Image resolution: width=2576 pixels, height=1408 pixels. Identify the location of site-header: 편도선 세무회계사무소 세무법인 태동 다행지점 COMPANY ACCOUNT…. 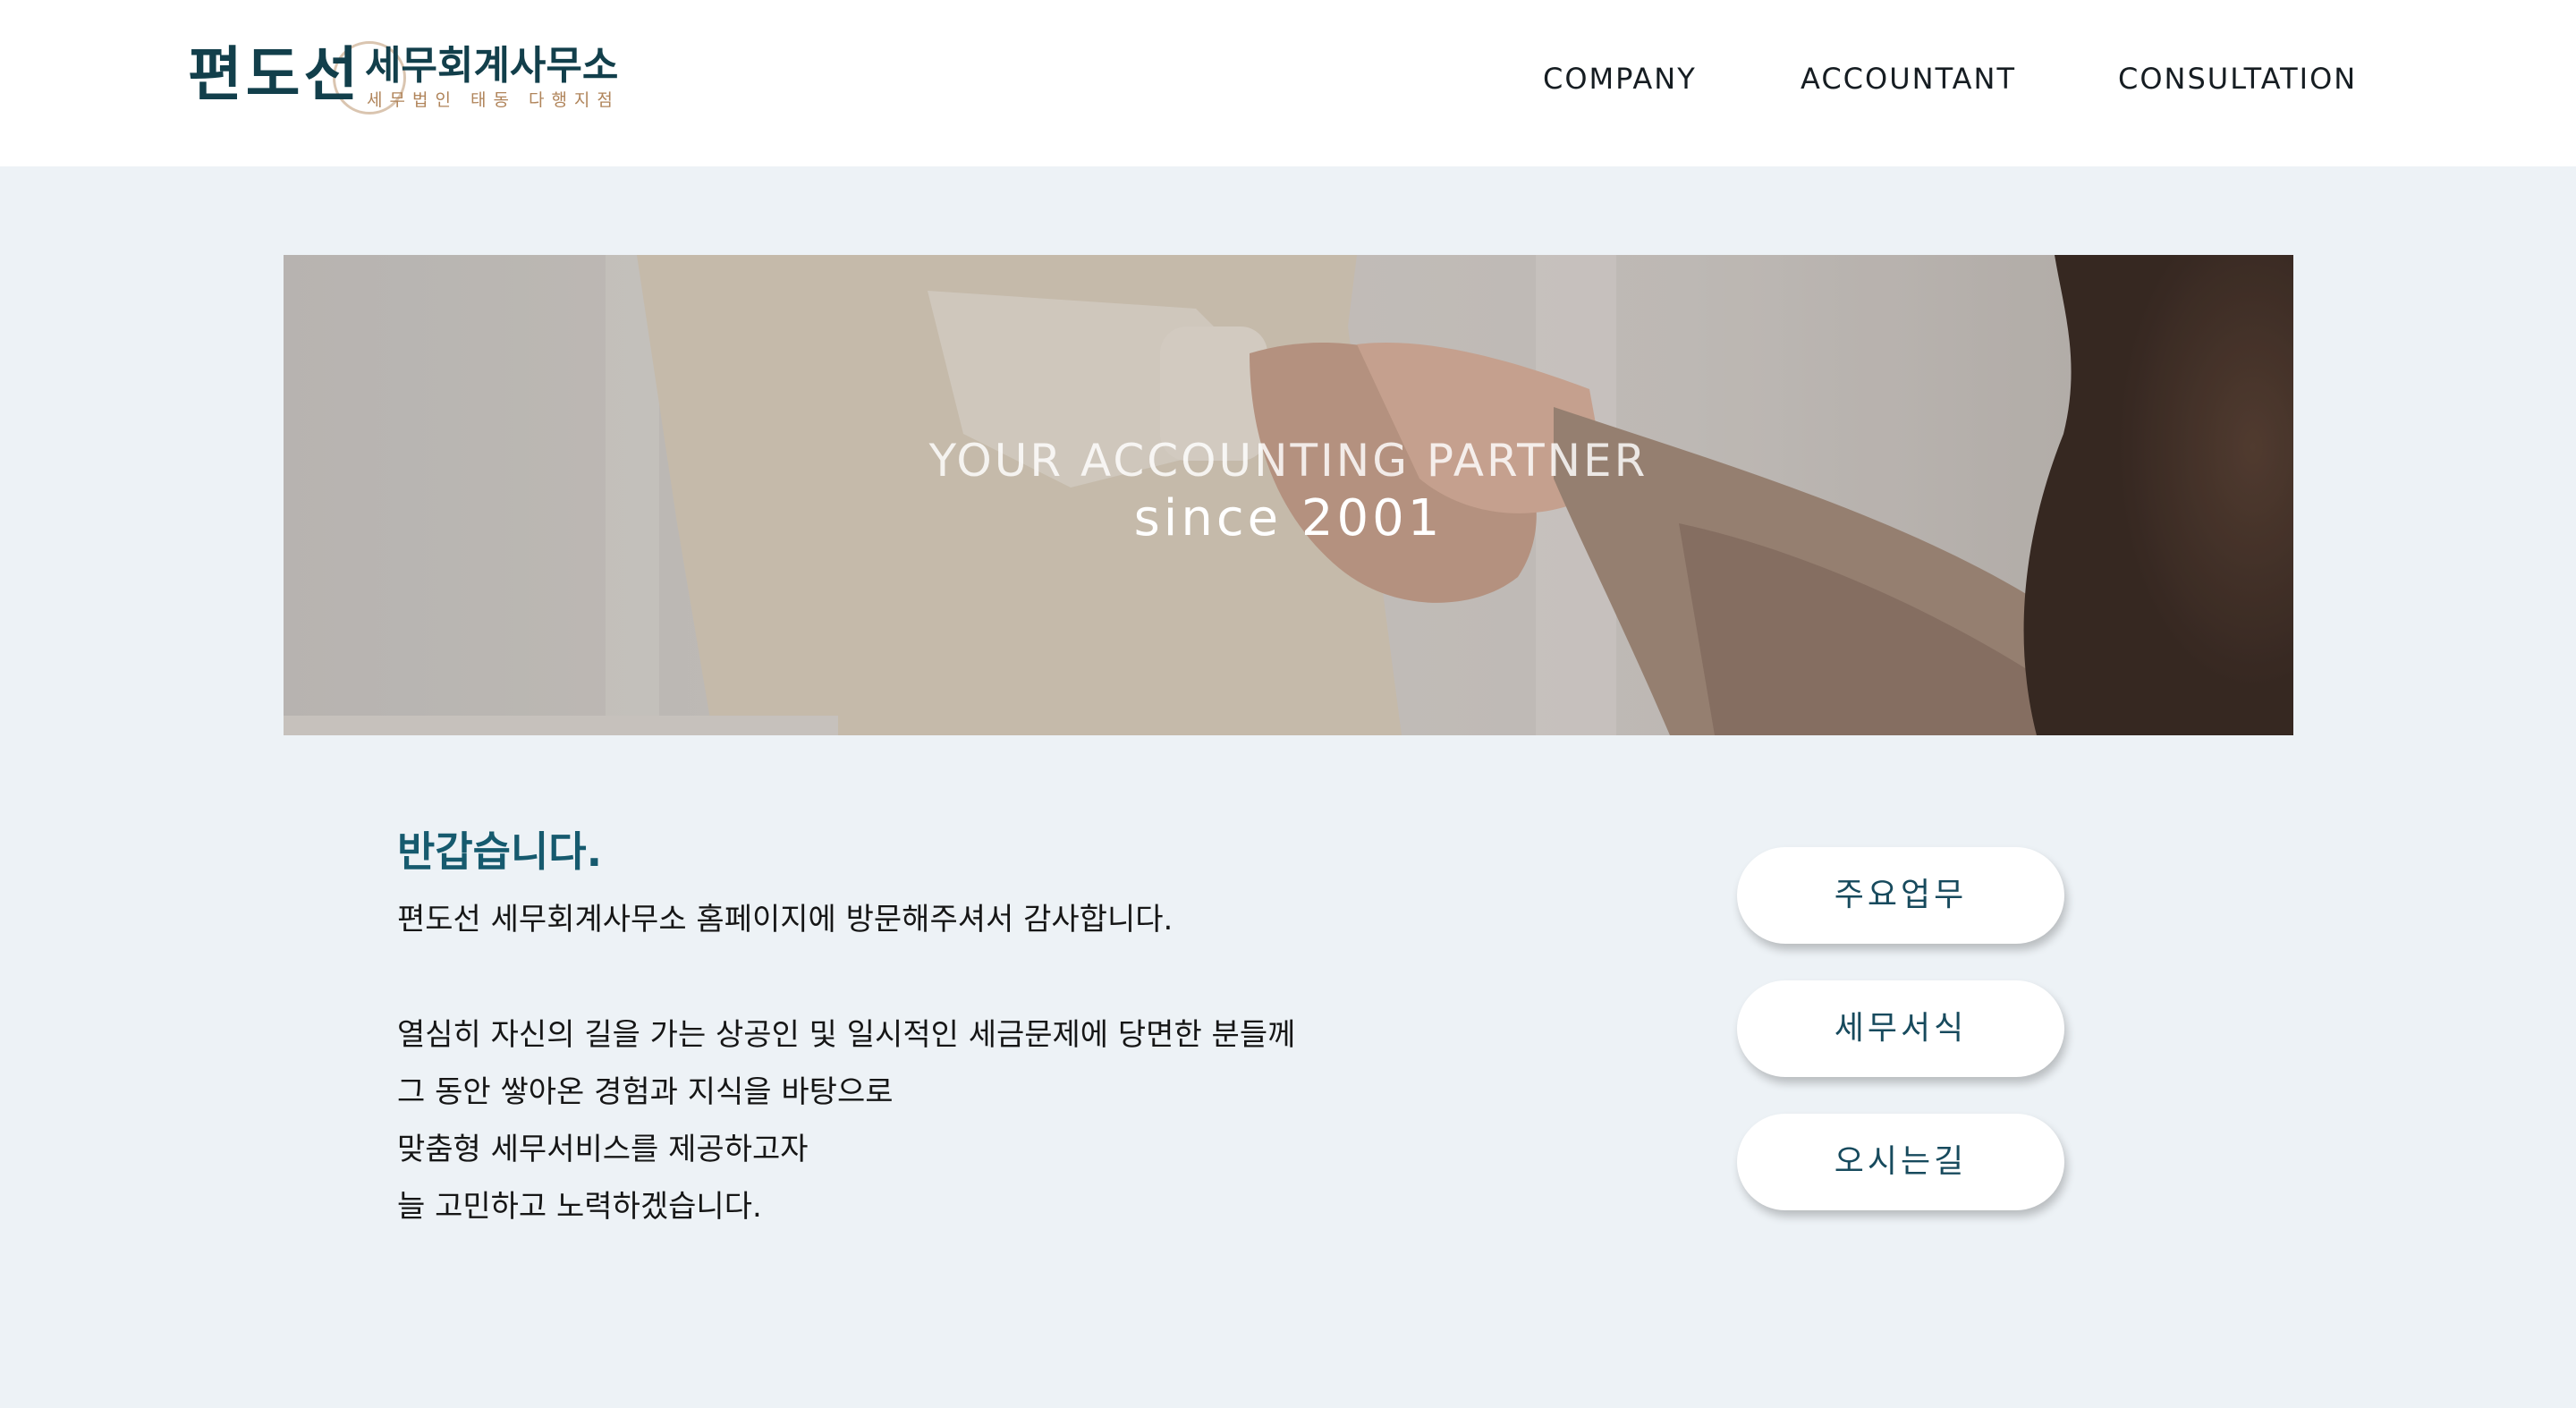
(1288, 83).